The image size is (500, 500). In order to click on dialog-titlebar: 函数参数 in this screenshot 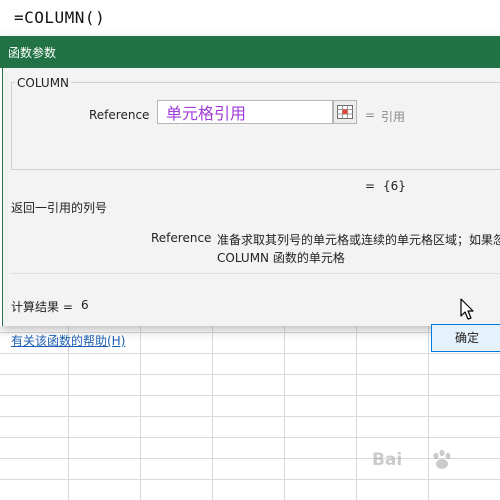, I will do `click(250, 52)`.